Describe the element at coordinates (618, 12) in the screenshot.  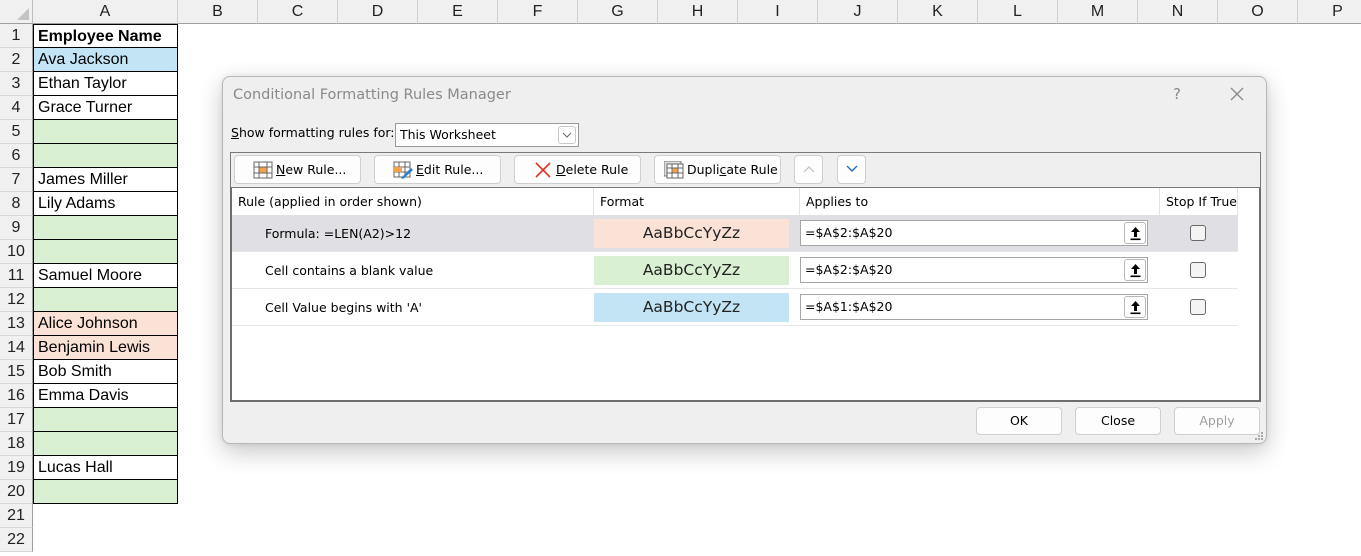
I see `column-header-g: G` at that location.